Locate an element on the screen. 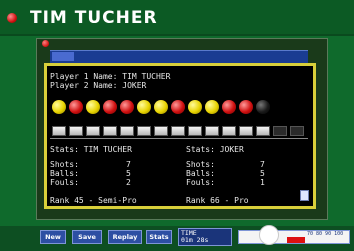  stats-right-title: Stats: JOKER is located at coordinates (215, 149).